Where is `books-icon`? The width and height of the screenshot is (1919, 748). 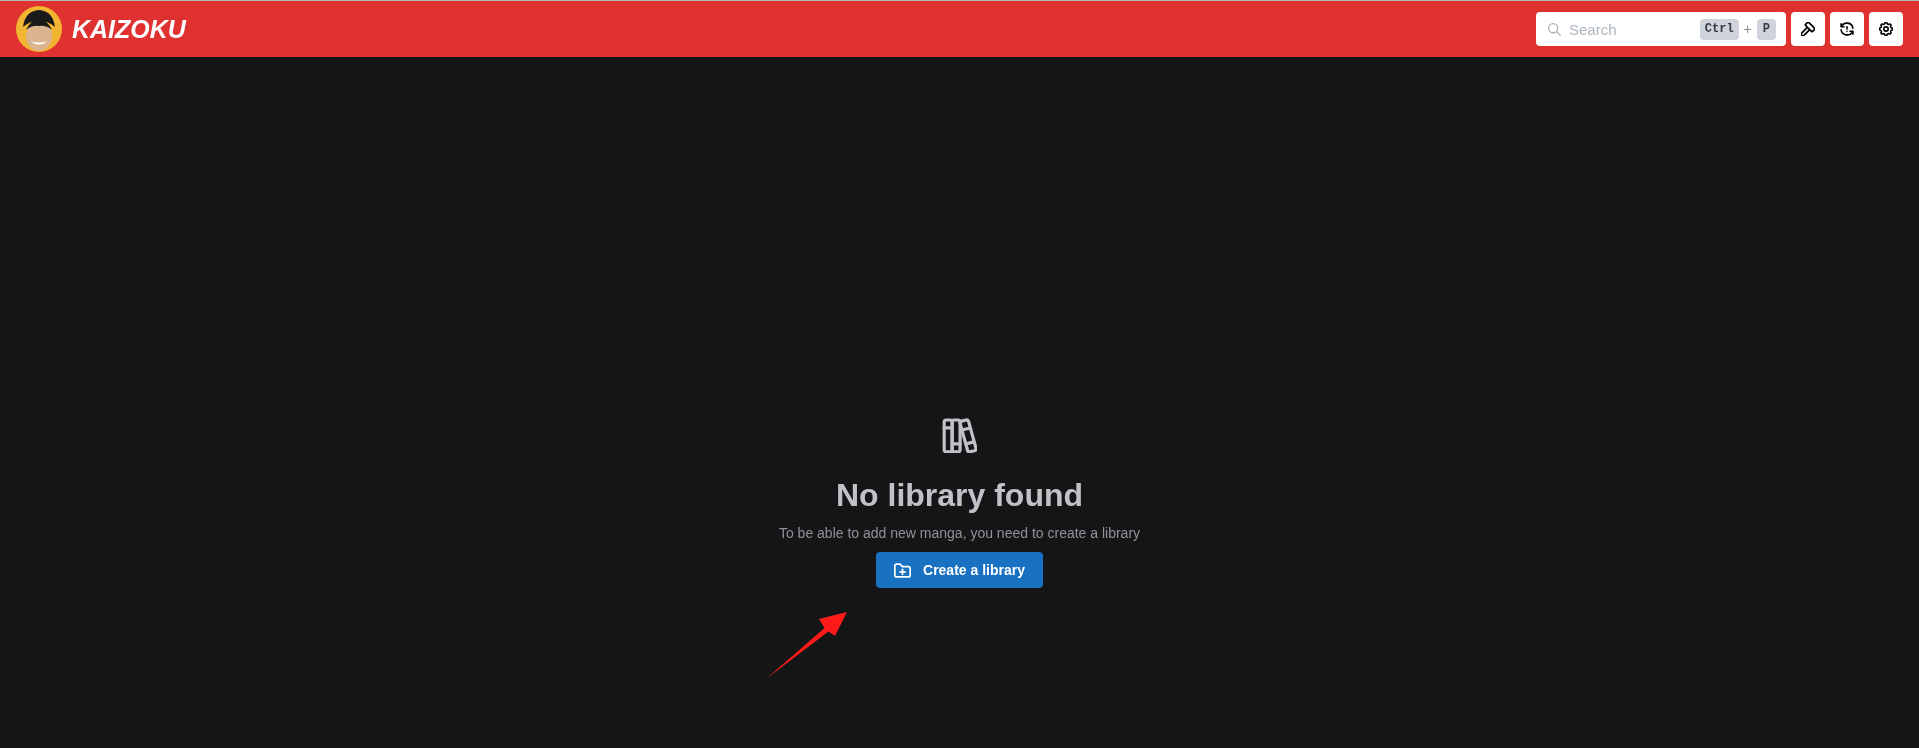 books-icon is located at coordinates (959, 435).